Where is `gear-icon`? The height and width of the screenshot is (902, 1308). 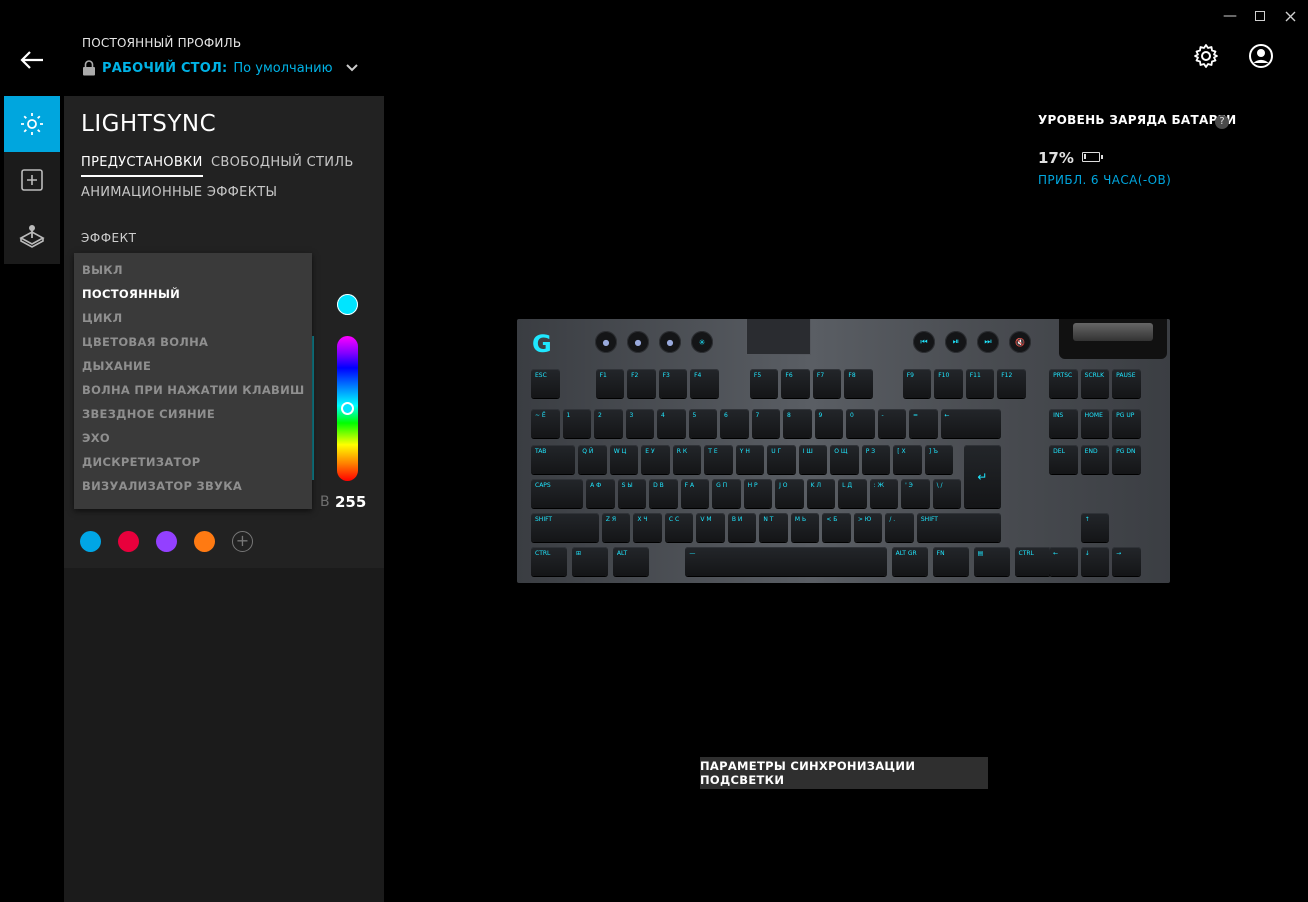
gear-icon is located at coordinates (1206, 56).